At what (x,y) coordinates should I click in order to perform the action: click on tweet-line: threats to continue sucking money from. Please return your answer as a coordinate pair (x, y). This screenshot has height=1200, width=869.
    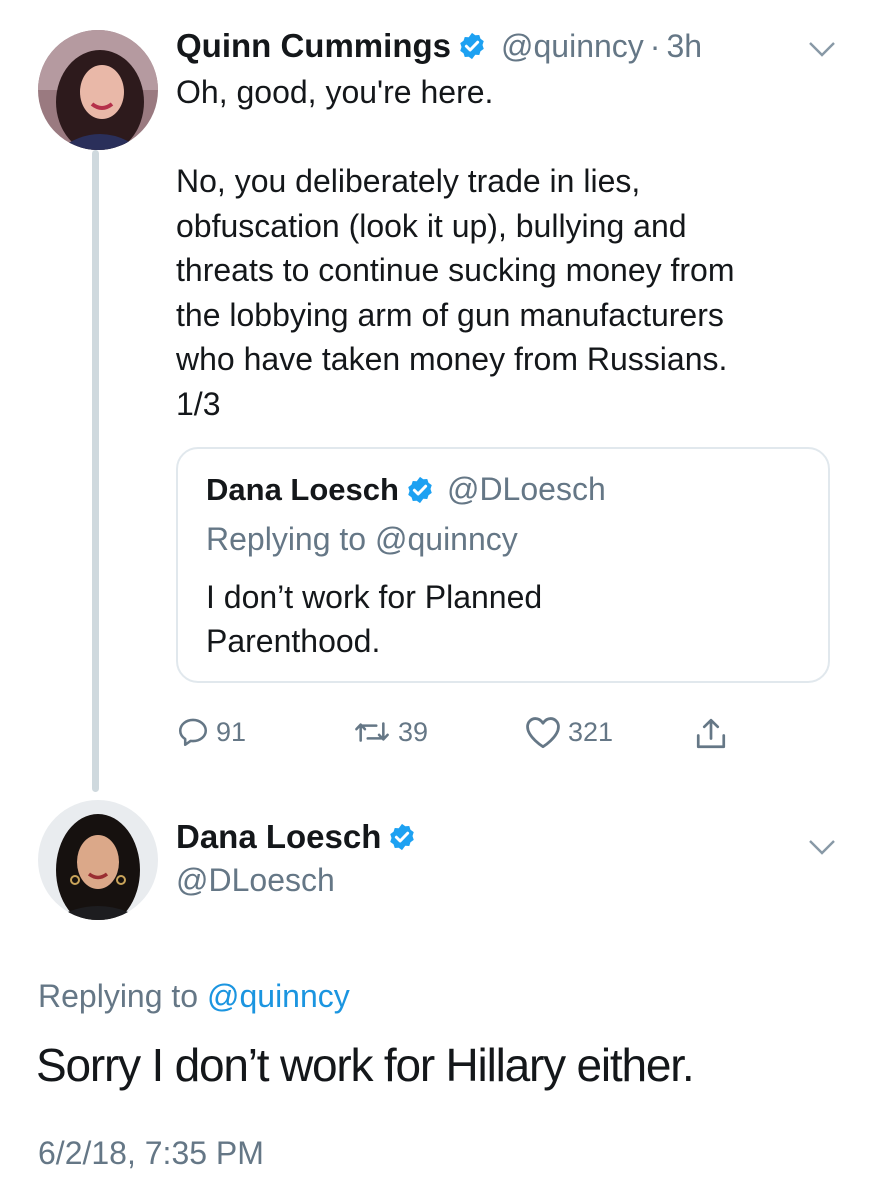
    Looking at the image, I should click on (455, 270).